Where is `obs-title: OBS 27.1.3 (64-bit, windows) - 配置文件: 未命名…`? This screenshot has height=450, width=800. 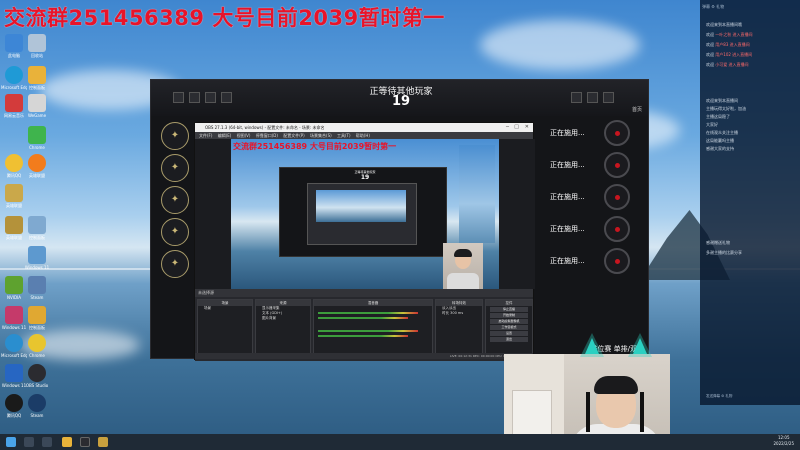 obs-title: OBS 27.1.3 (64-bit, windows) - 配置文件: 未命名… is located at coordinates (265, 127).